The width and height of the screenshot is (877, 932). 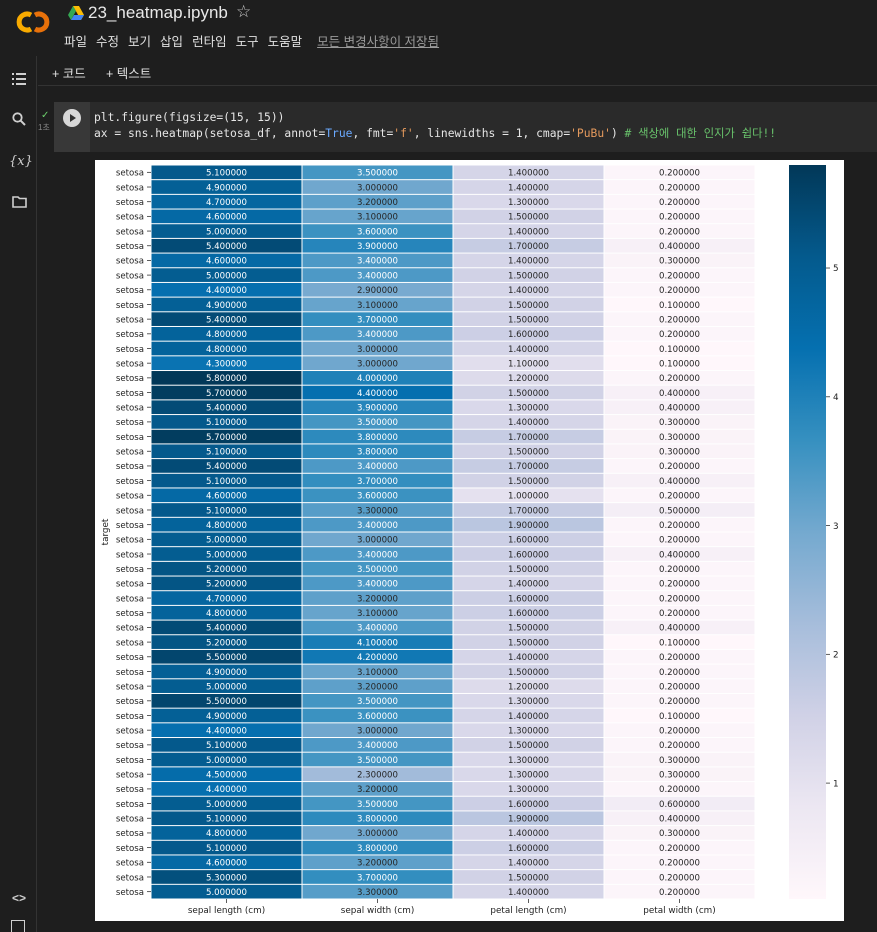 I want to click on terminal-icon, so click(x=18, y=926).